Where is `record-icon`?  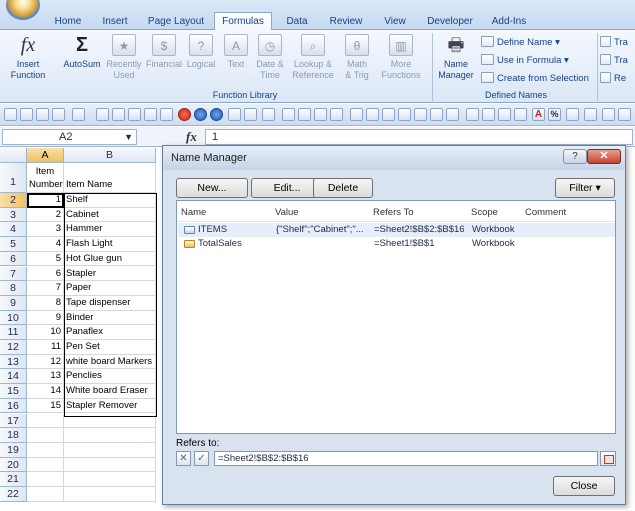
record-icon is located at coordinates (200, 114).